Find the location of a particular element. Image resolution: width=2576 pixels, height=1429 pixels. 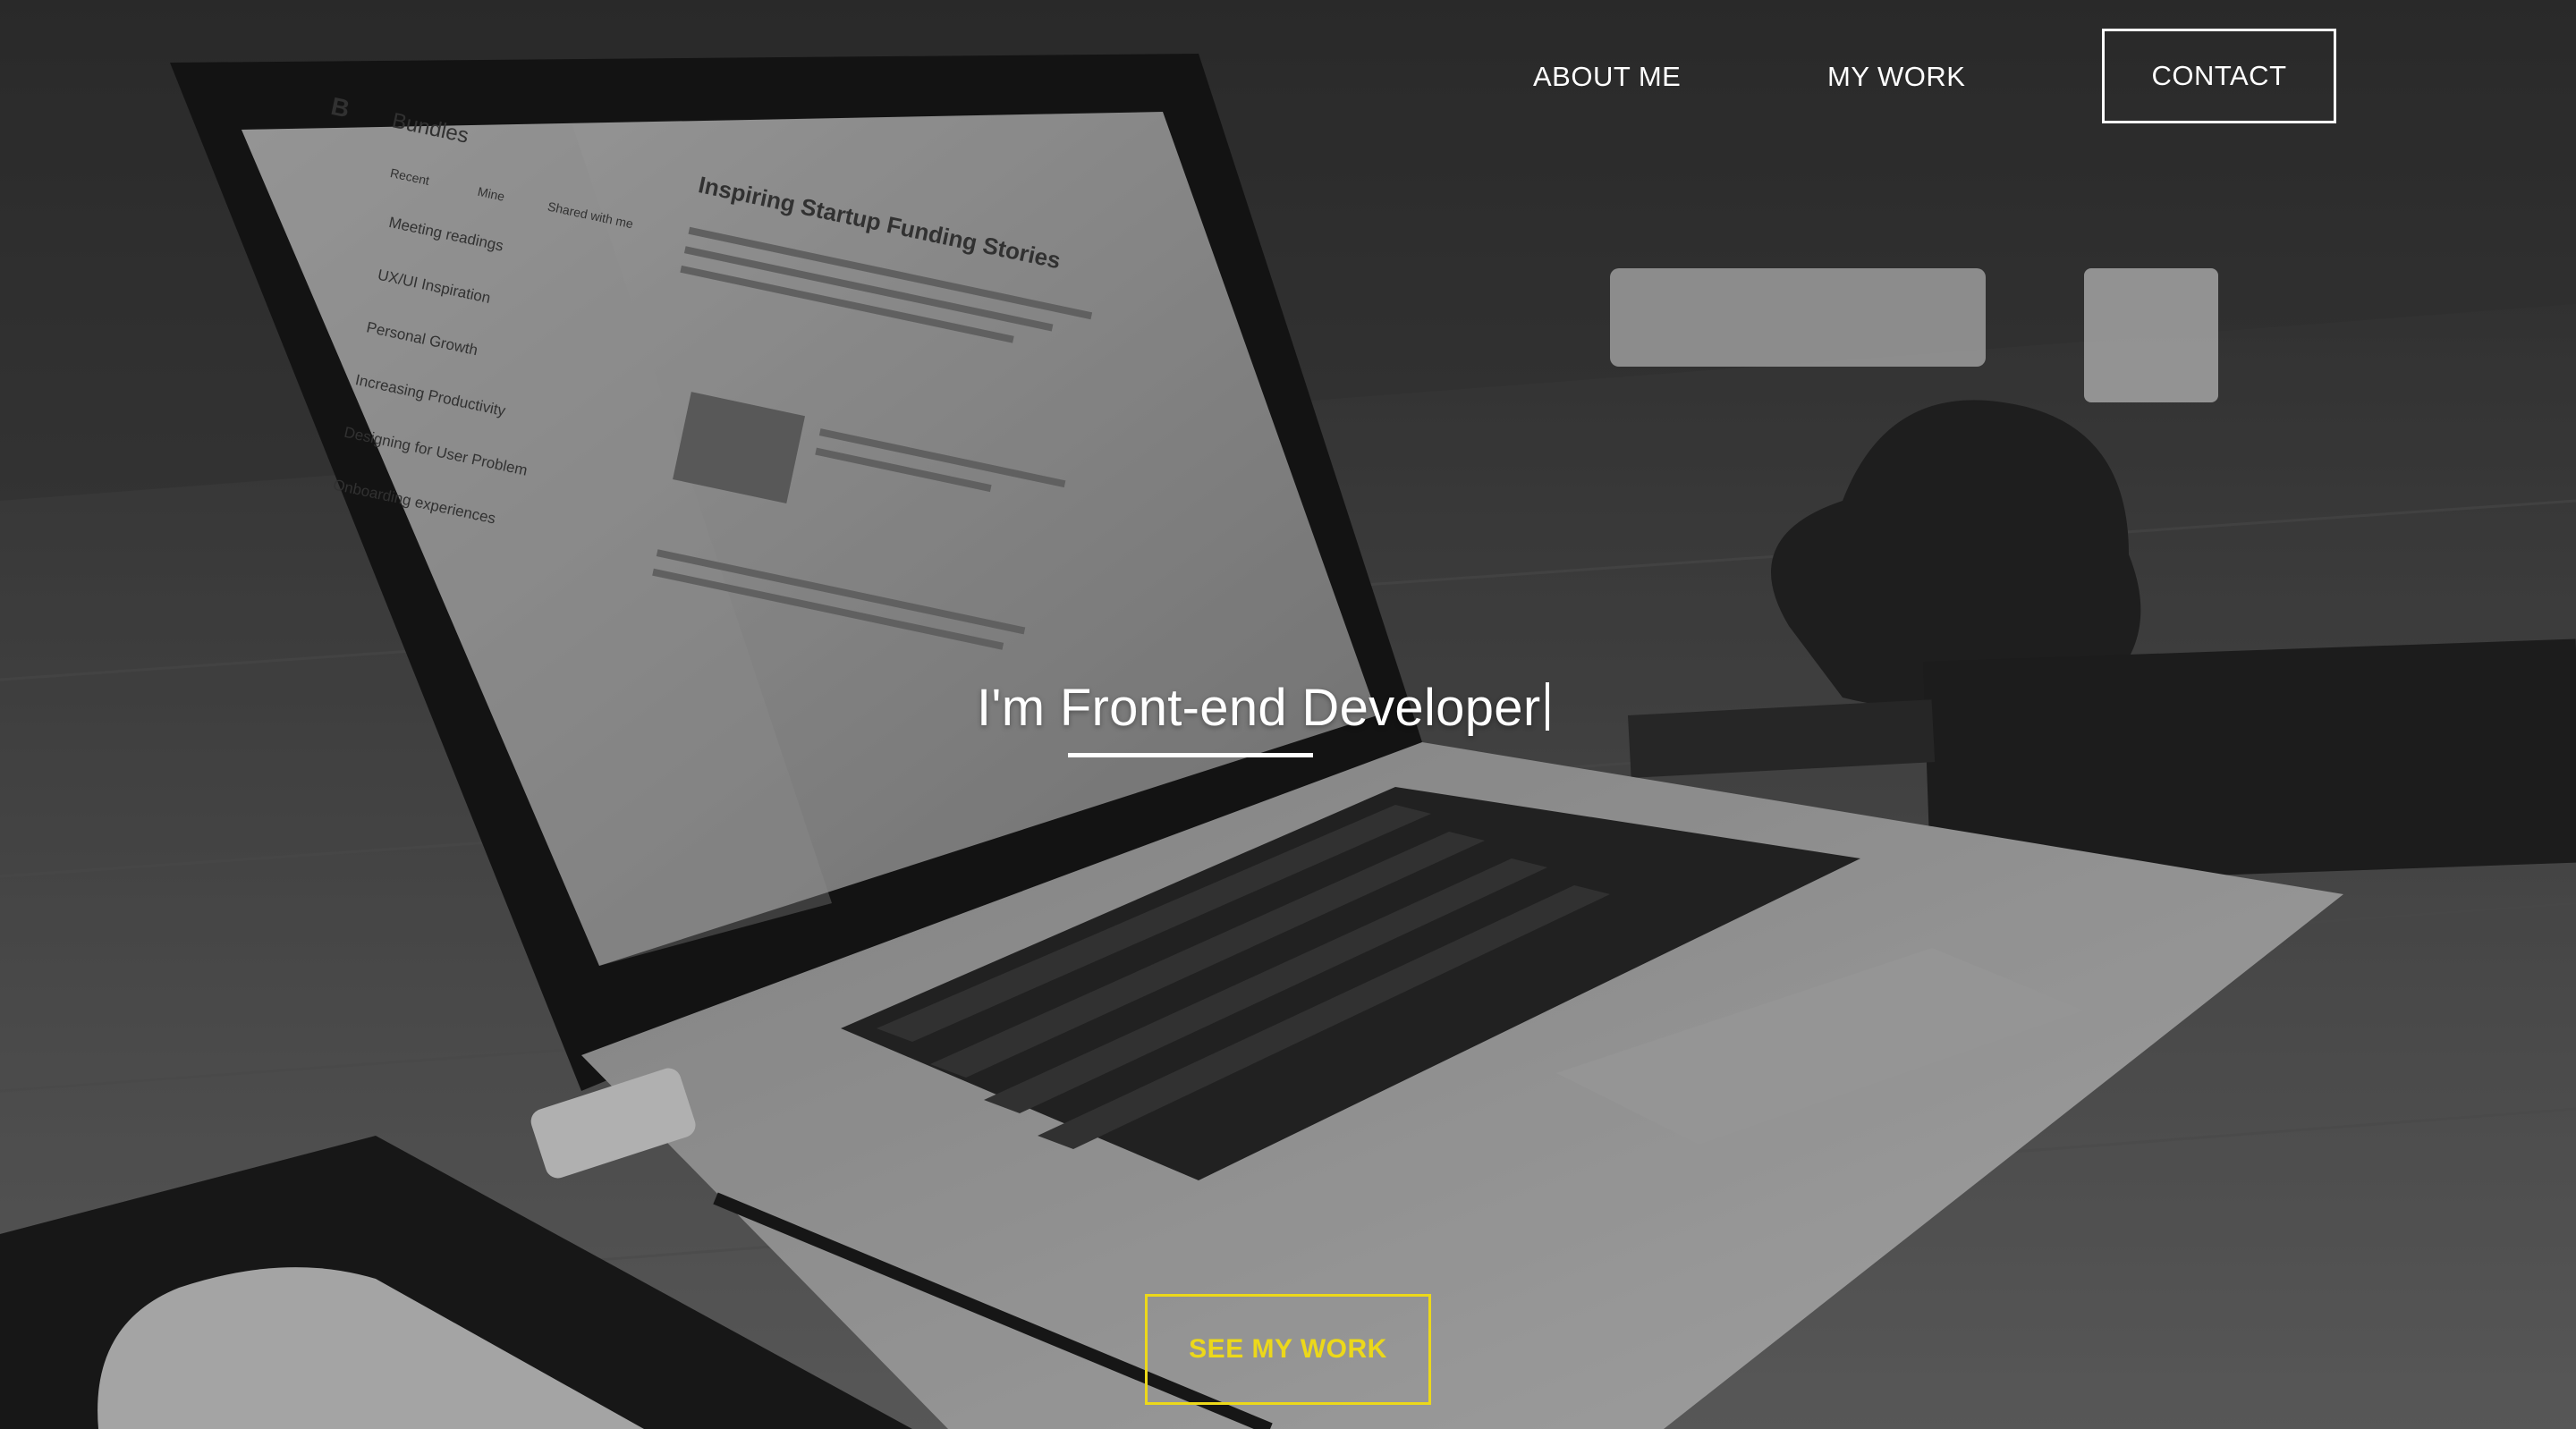

see-my-work-label: SEE MY WORK is located at coordinates (1288, 1349).